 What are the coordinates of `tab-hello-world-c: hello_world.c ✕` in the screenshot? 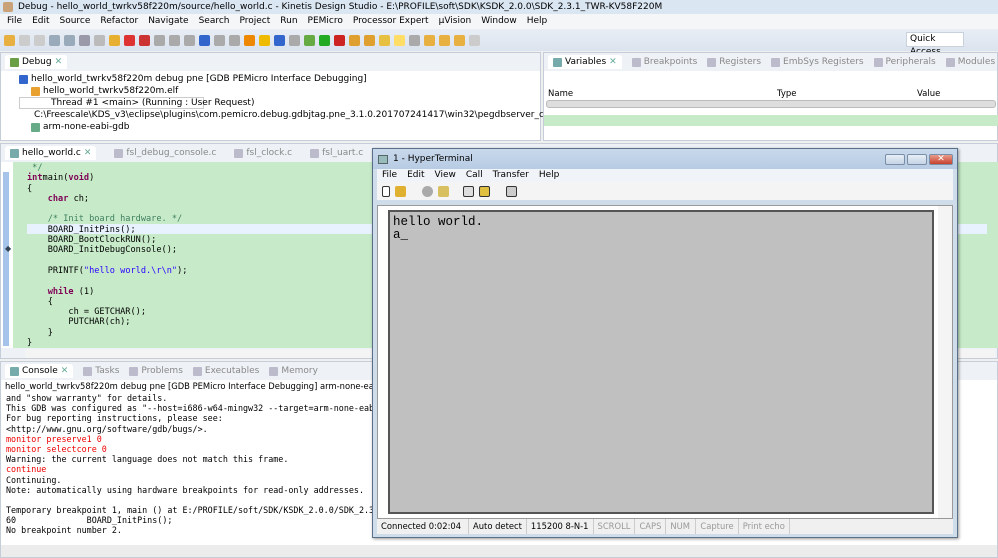 It's located at (51, 153).